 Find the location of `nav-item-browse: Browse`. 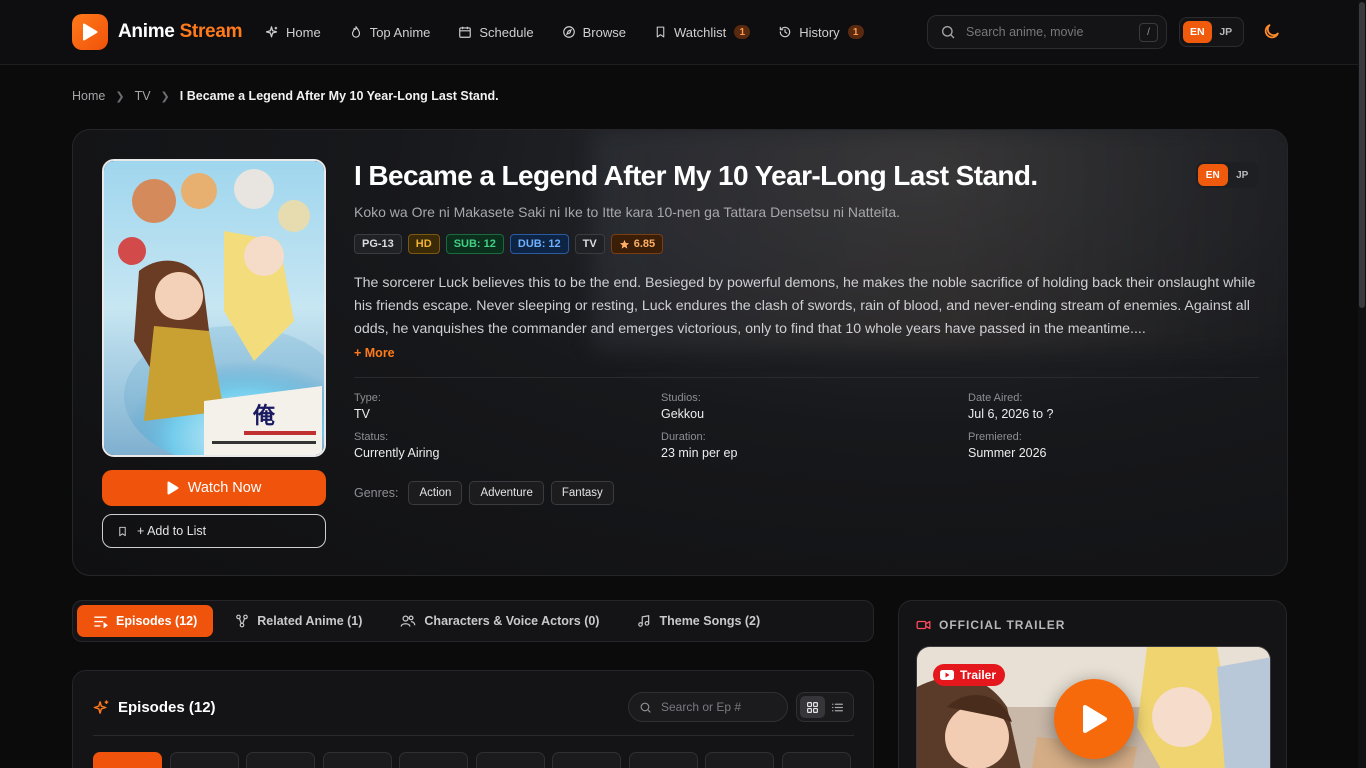

nav-item-browse: Browse is located at coordinates (594, 32).